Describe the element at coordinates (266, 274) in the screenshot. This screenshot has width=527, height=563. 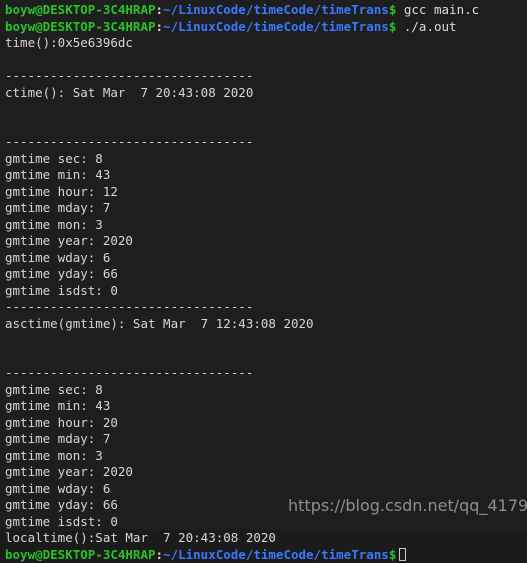
I see `output-gmtime-yday: gmtime yday: 66` at that location.